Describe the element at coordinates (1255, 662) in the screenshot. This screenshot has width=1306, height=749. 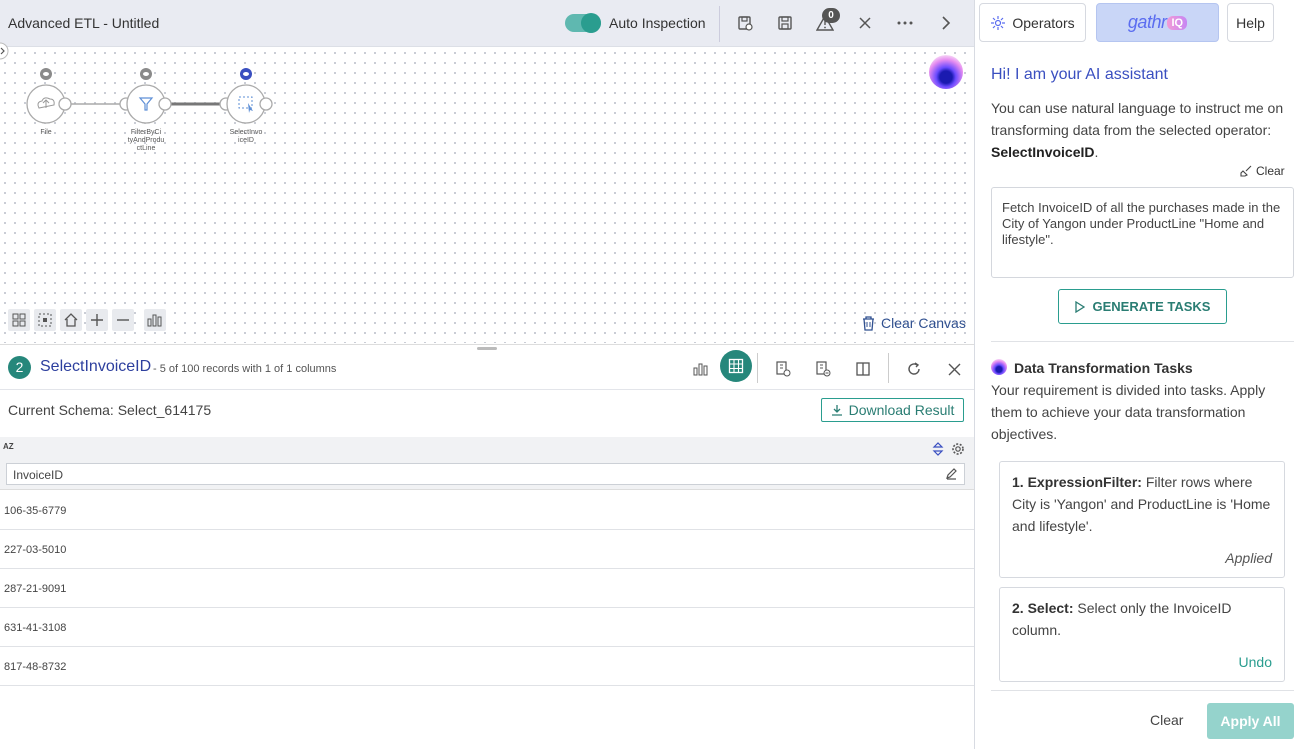
I see `task-undo-link: Undo` at that location.